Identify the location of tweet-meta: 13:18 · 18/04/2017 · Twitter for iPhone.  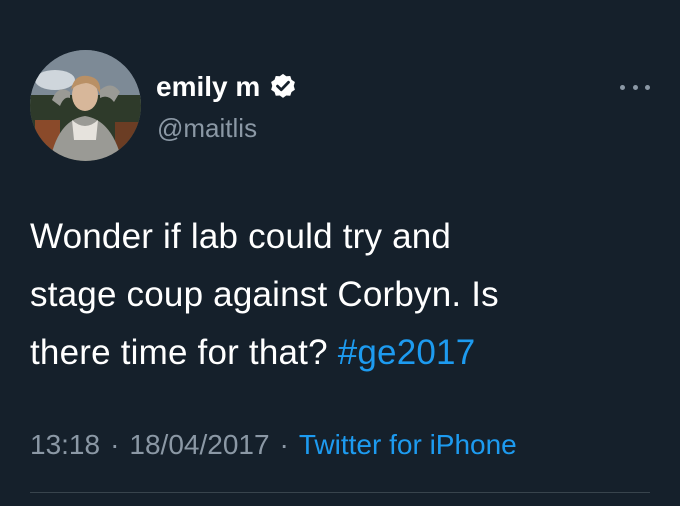
(273, 445).